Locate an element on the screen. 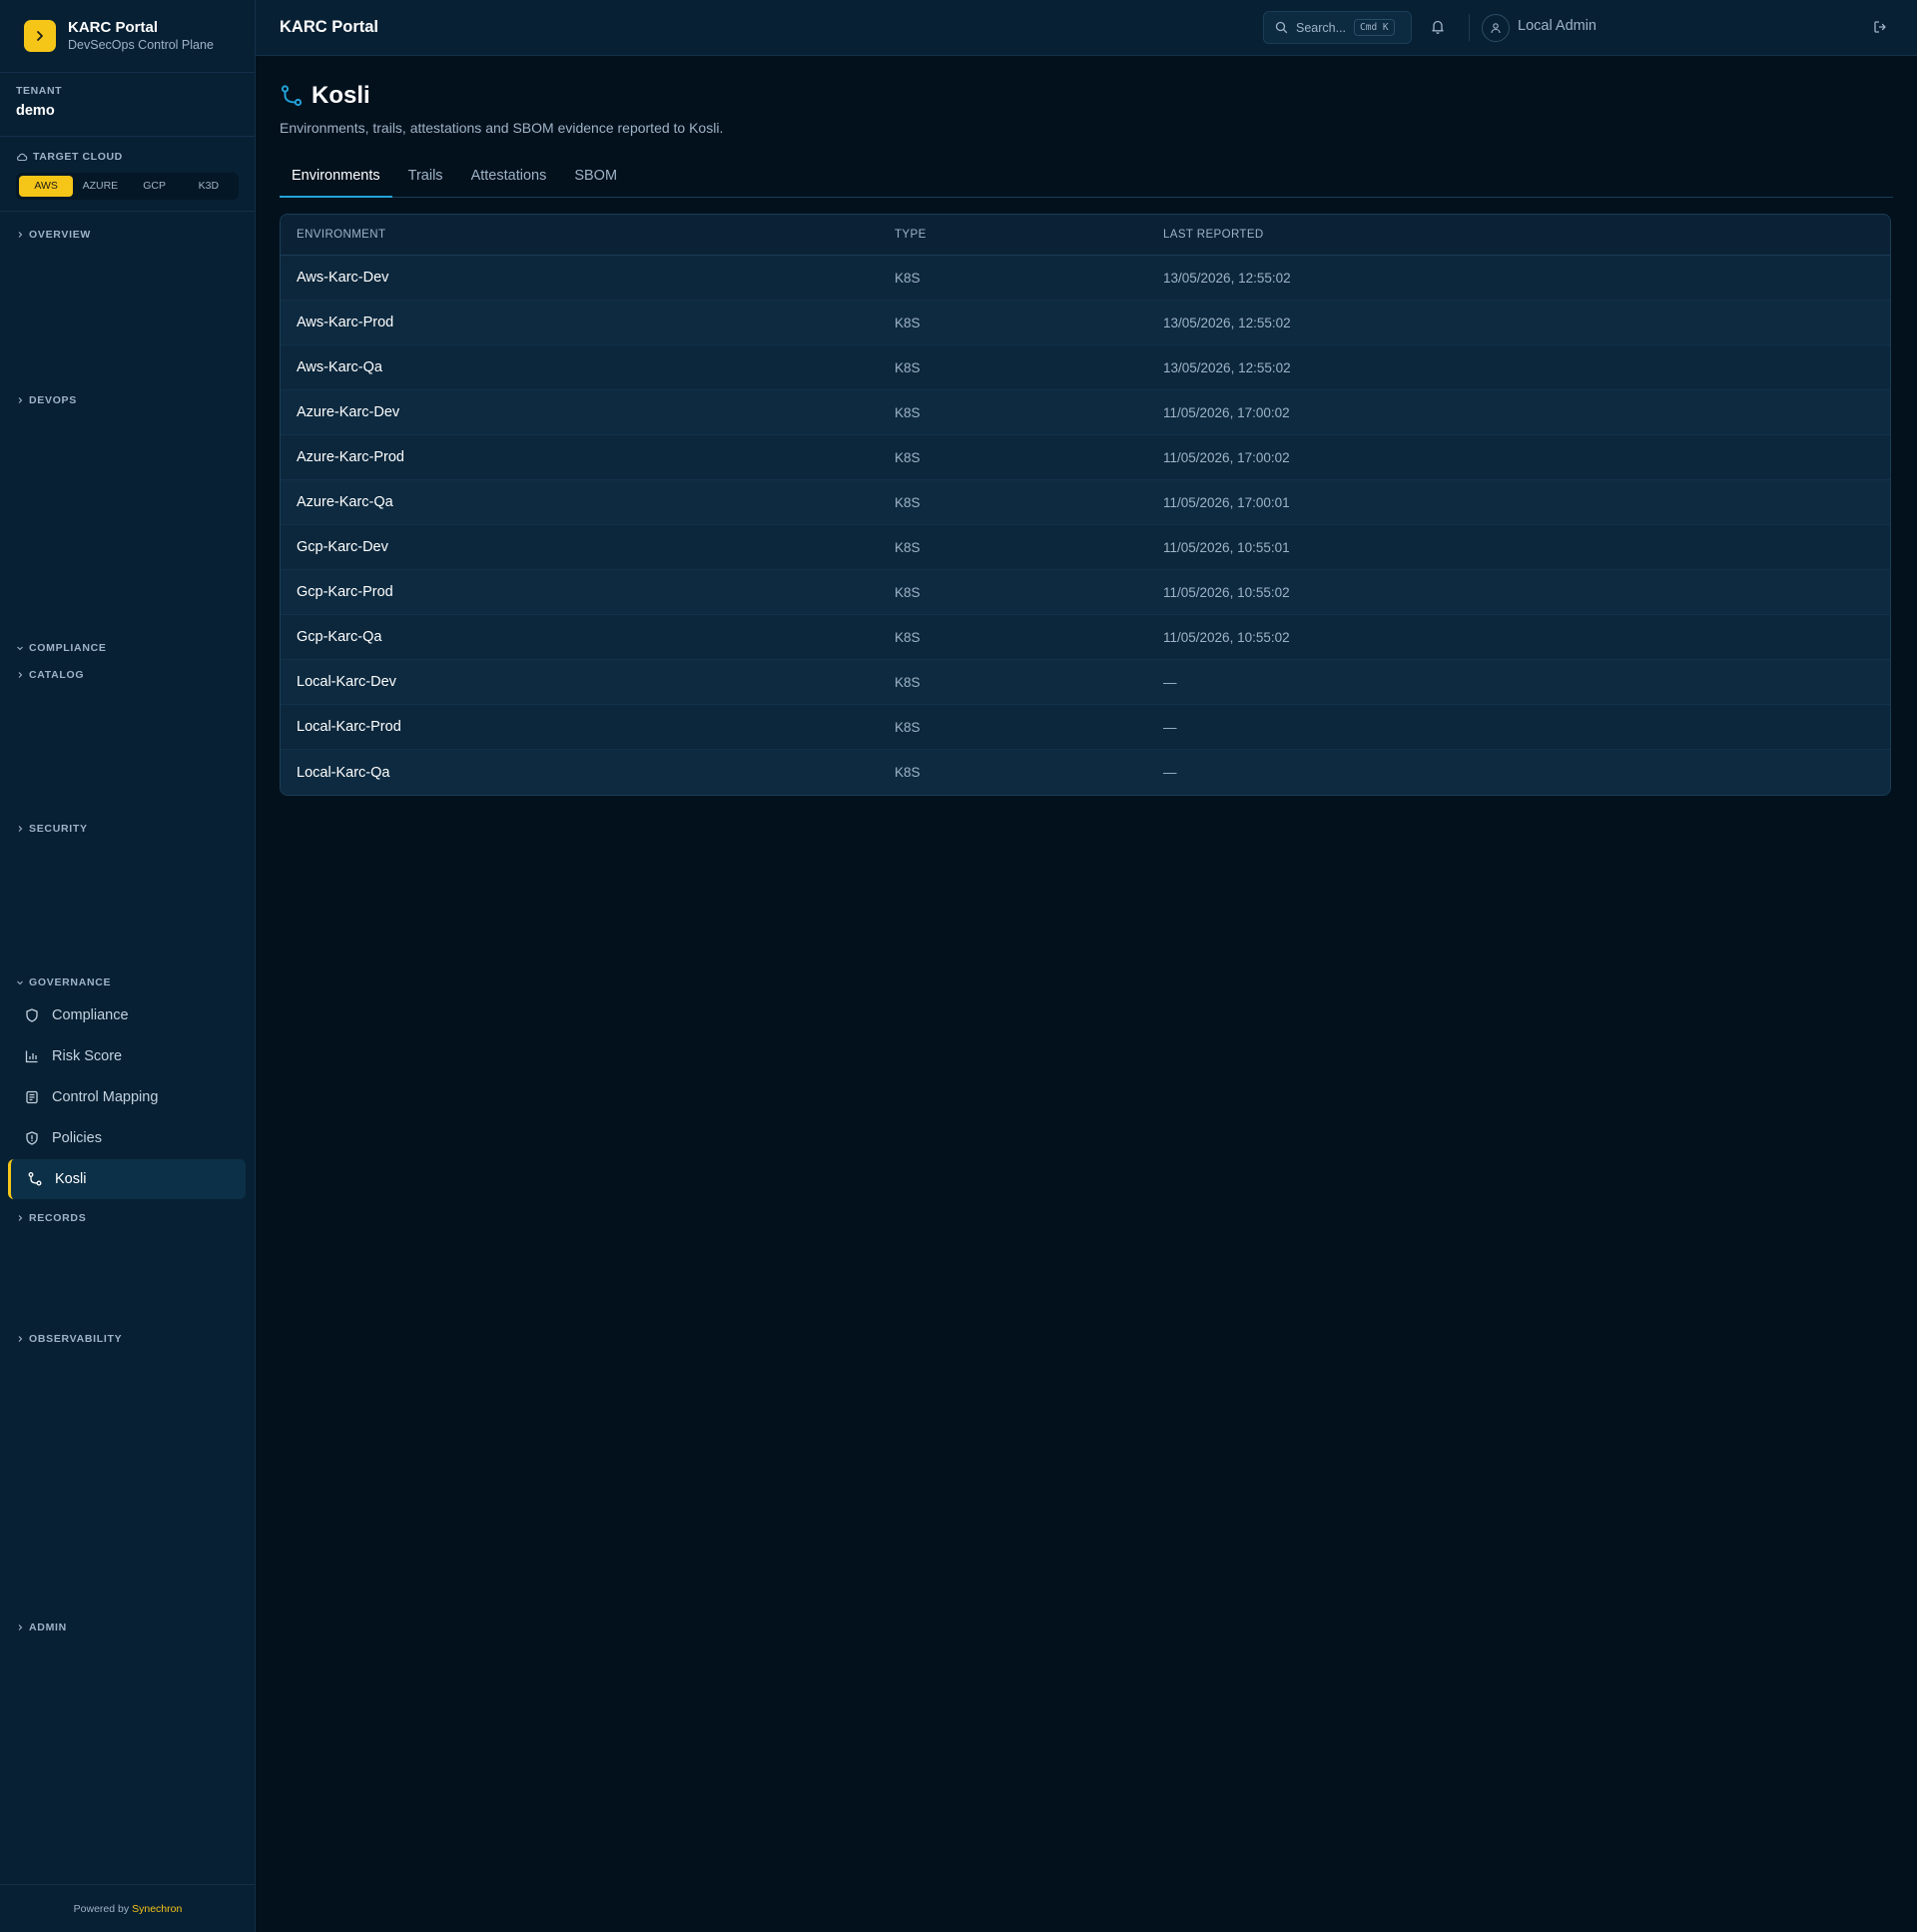 This screenshot has width=1917, height=1932. column-header-type: TYPE is located at coordinates (1029, 235).